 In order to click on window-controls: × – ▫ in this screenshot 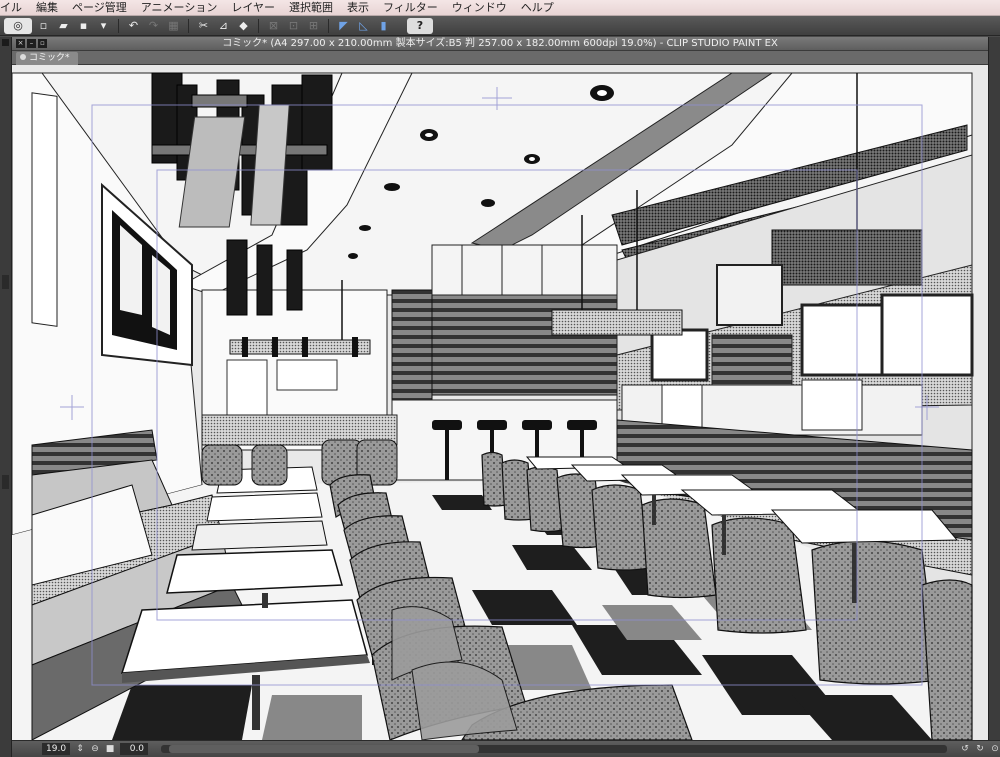, I will do `click(31, 43)`.